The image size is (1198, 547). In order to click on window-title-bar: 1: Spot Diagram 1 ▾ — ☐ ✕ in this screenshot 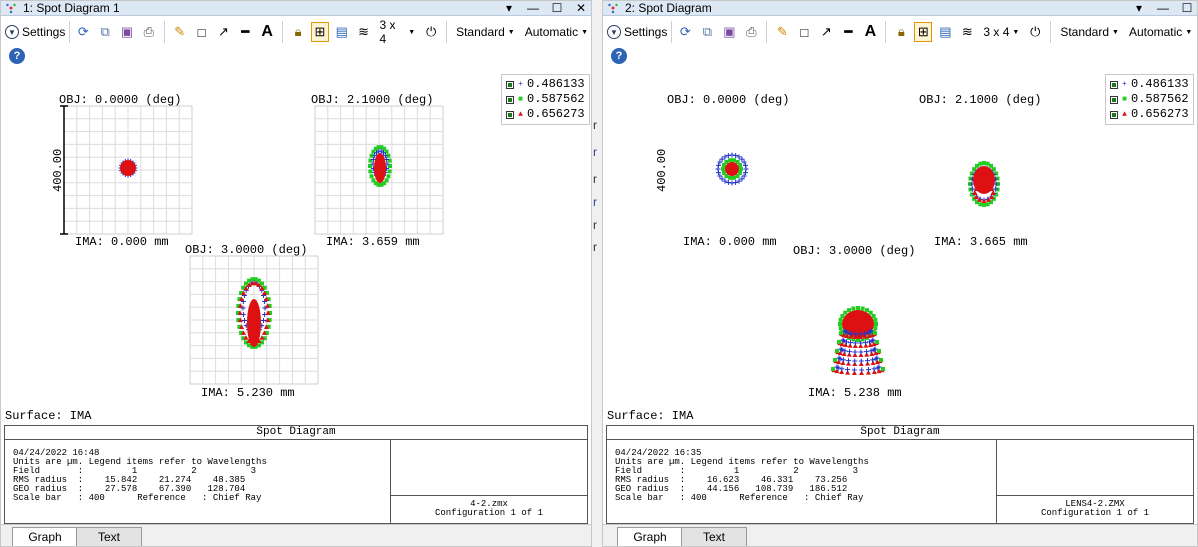, I will do `click(296, 8)`.